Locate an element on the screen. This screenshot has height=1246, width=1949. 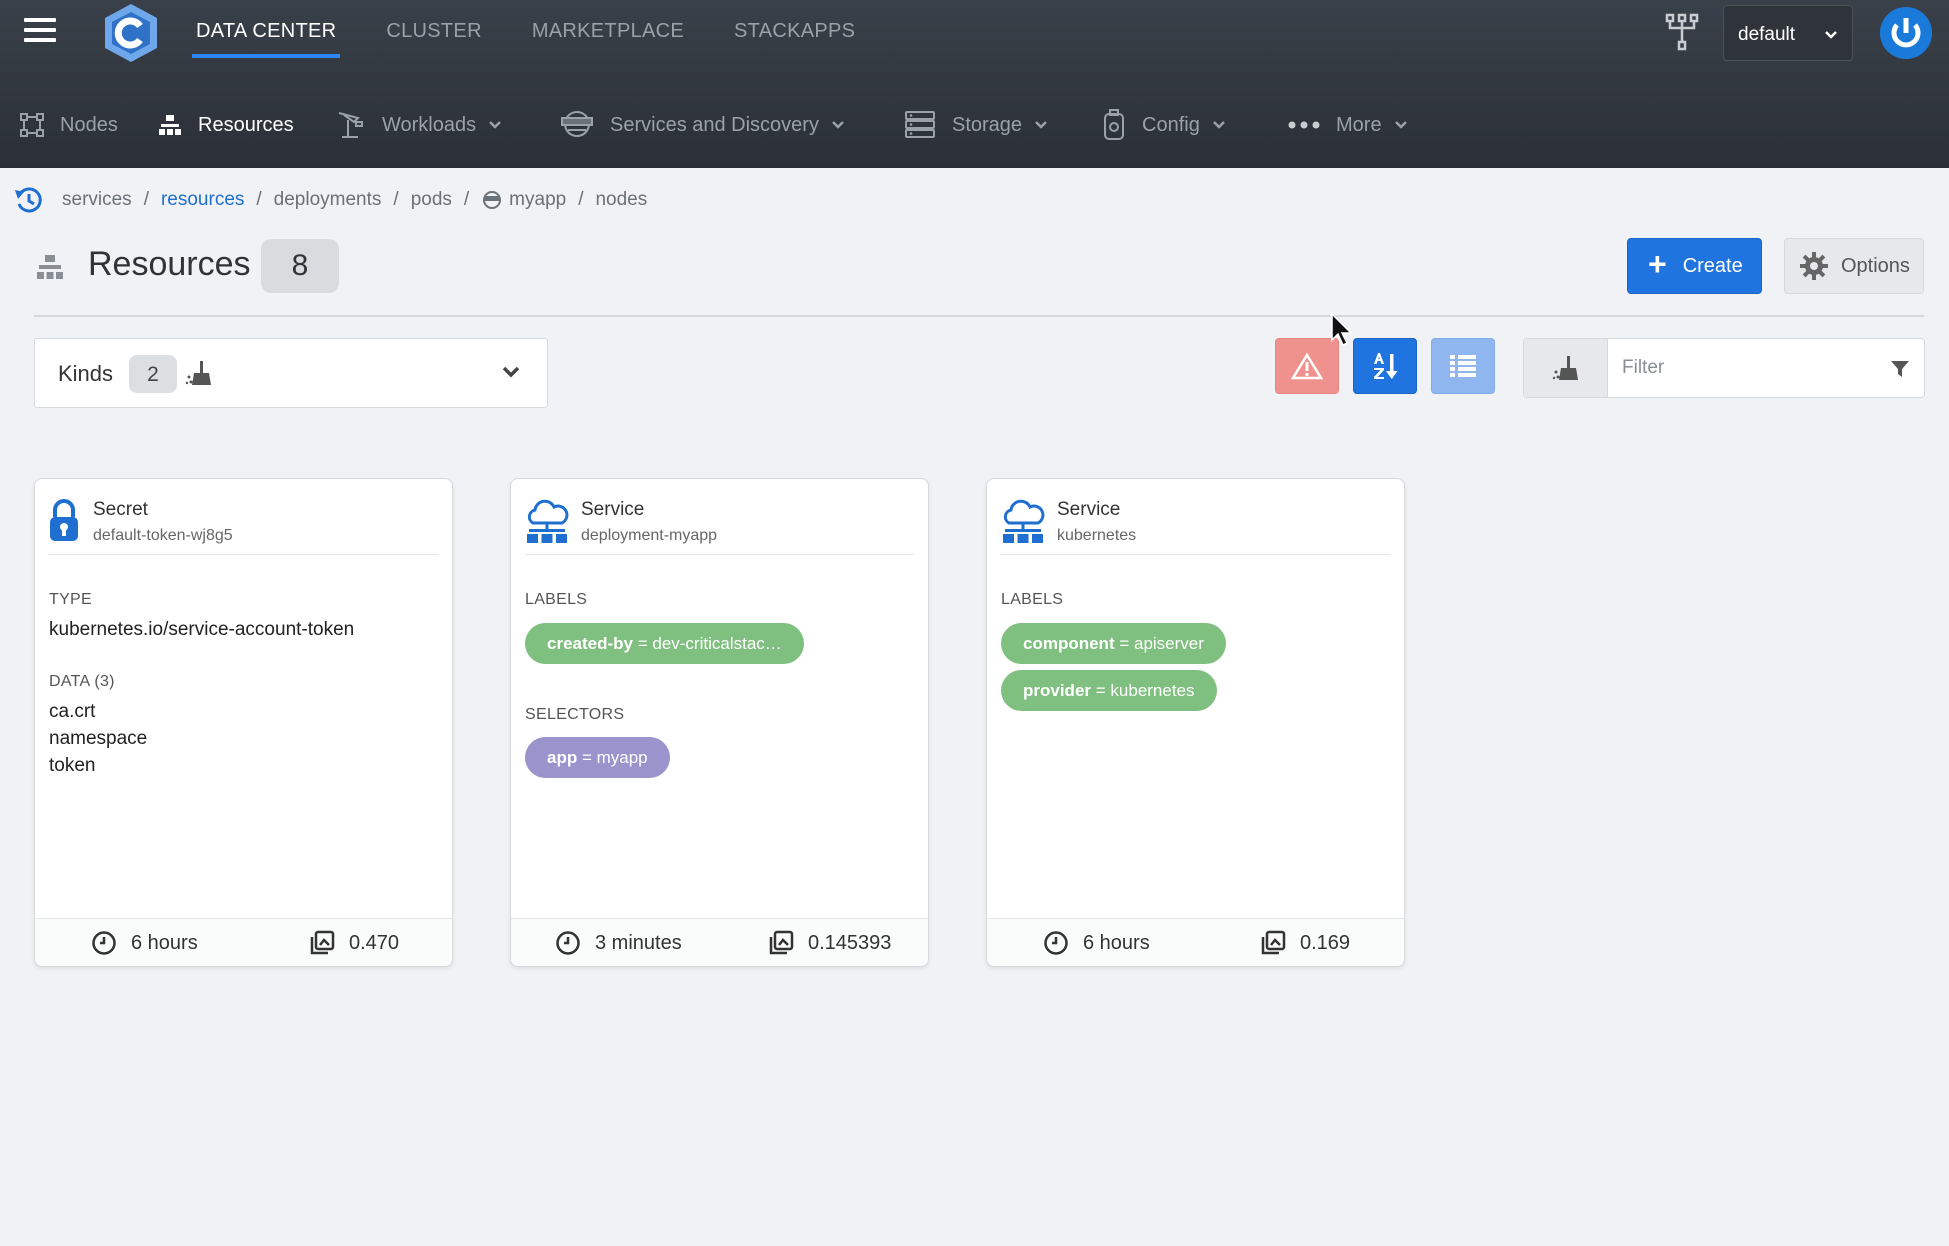
card-age-value: 6 hours is located at coordinates (164, 942).